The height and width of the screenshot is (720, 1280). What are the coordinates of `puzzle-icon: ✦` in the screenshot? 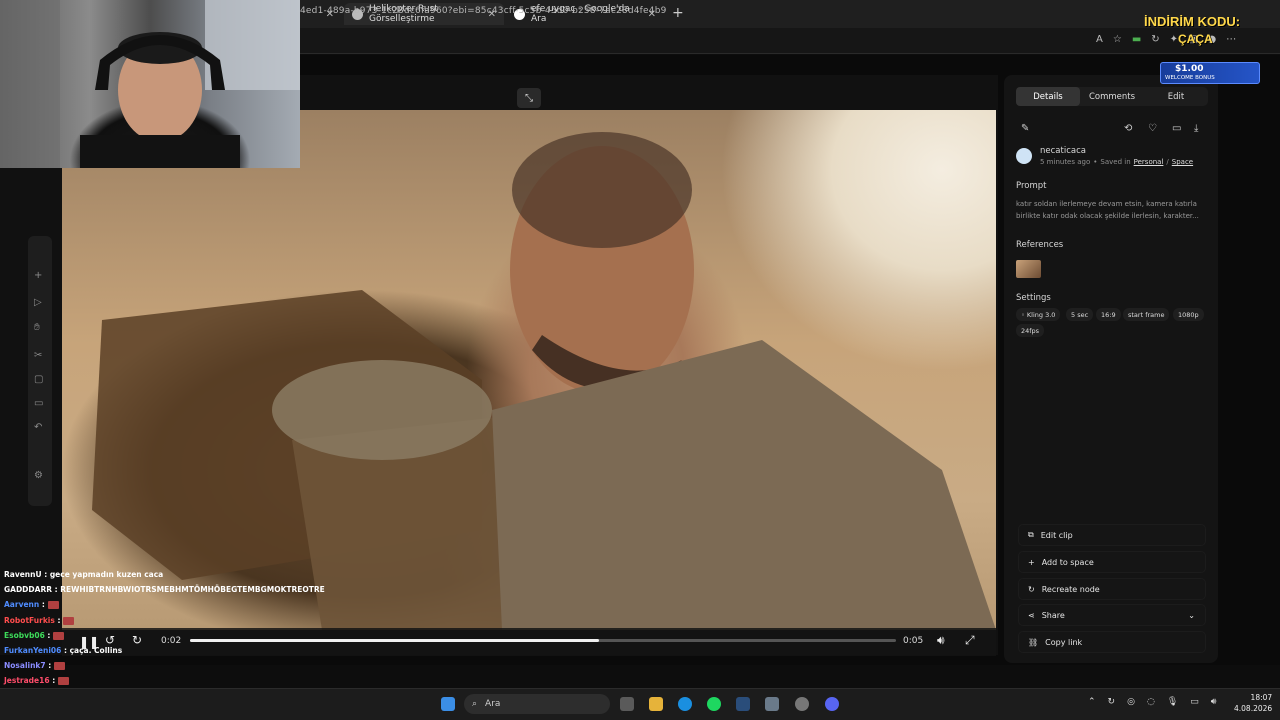 It's located at (1174, 39).